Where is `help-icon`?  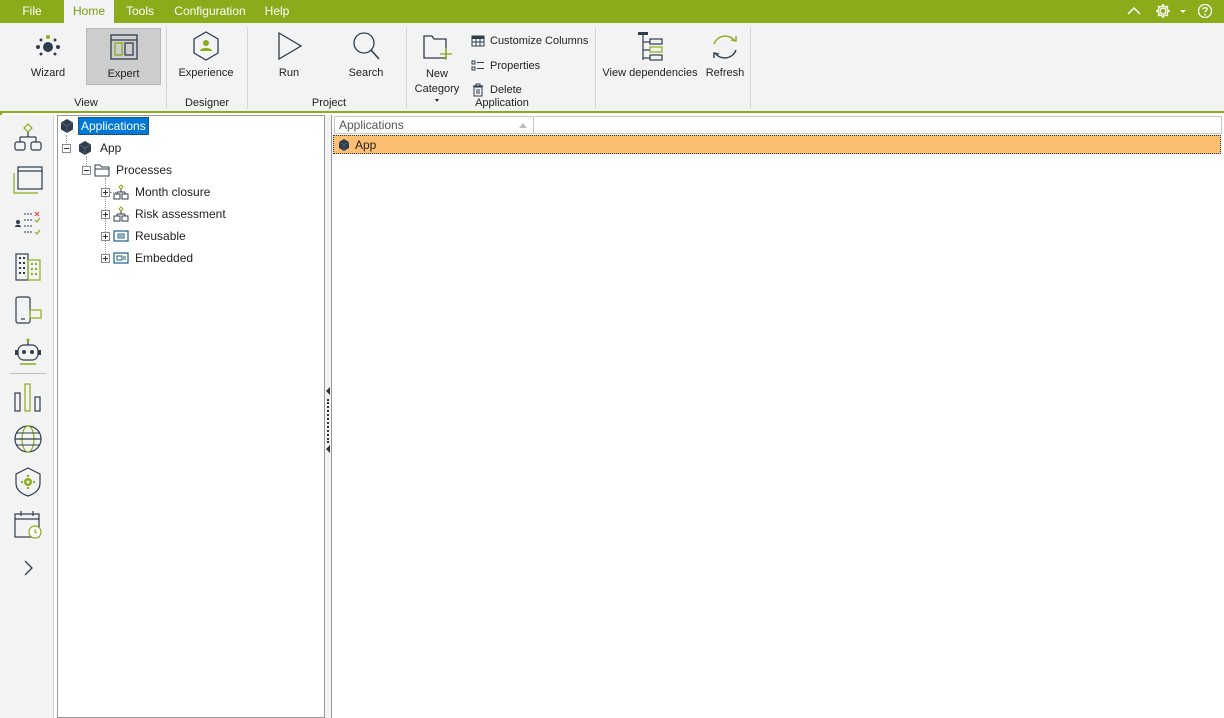 help-icon is located at coordinates (1205, 11).